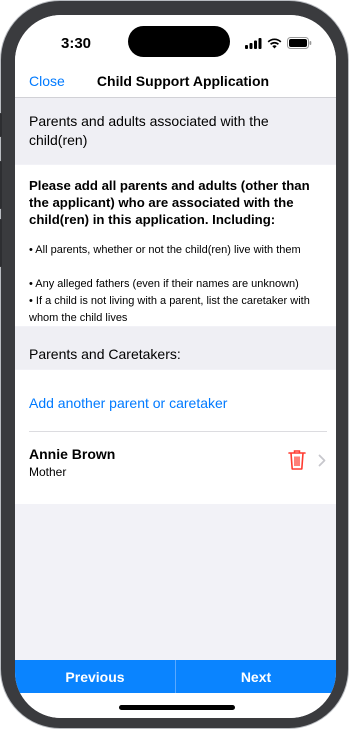 The height and width of the screenshot is (731, 351). What do you see at coordinates (47, 81) in the screenshot?
I see `close-button: Close` at bounding box center [47, 81].